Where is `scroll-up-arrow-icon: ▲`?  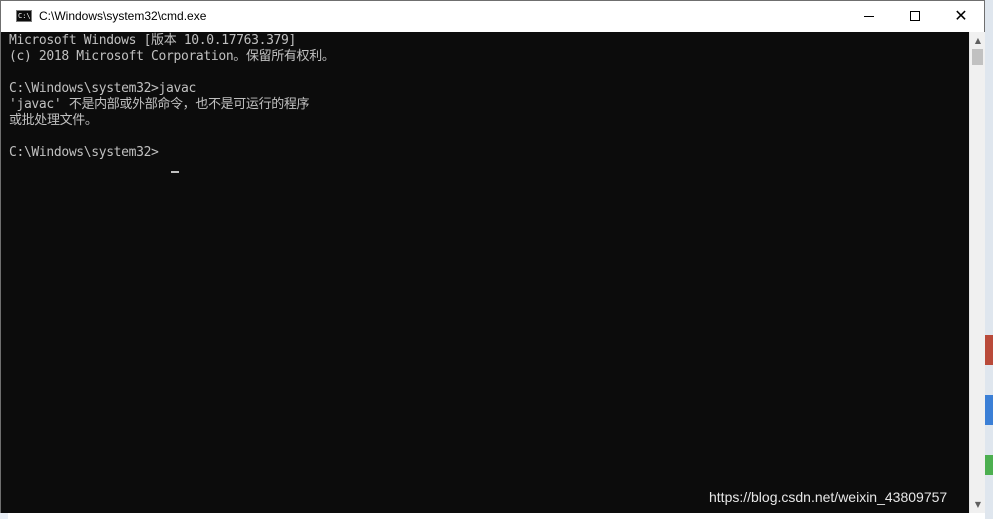
scroll-up-arrow-icon: ▲ is located at coordinates (978, 40).